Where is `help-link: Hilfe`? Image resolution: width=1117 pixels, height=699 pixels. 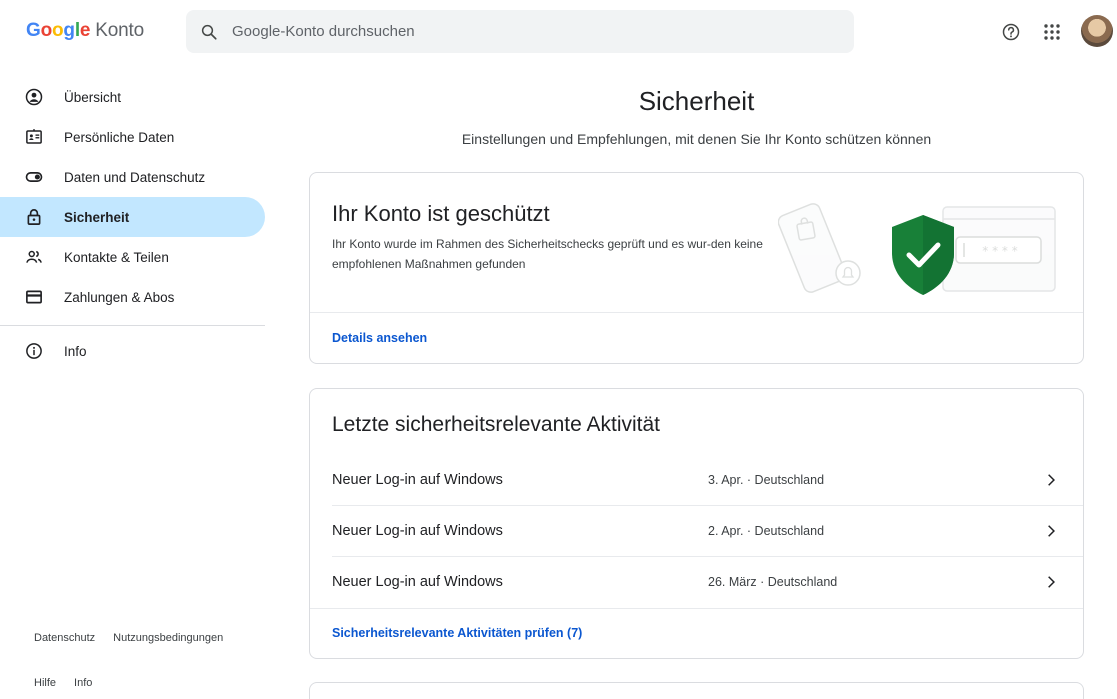 help-link: Hilfe is located at coordinates (45, 683).